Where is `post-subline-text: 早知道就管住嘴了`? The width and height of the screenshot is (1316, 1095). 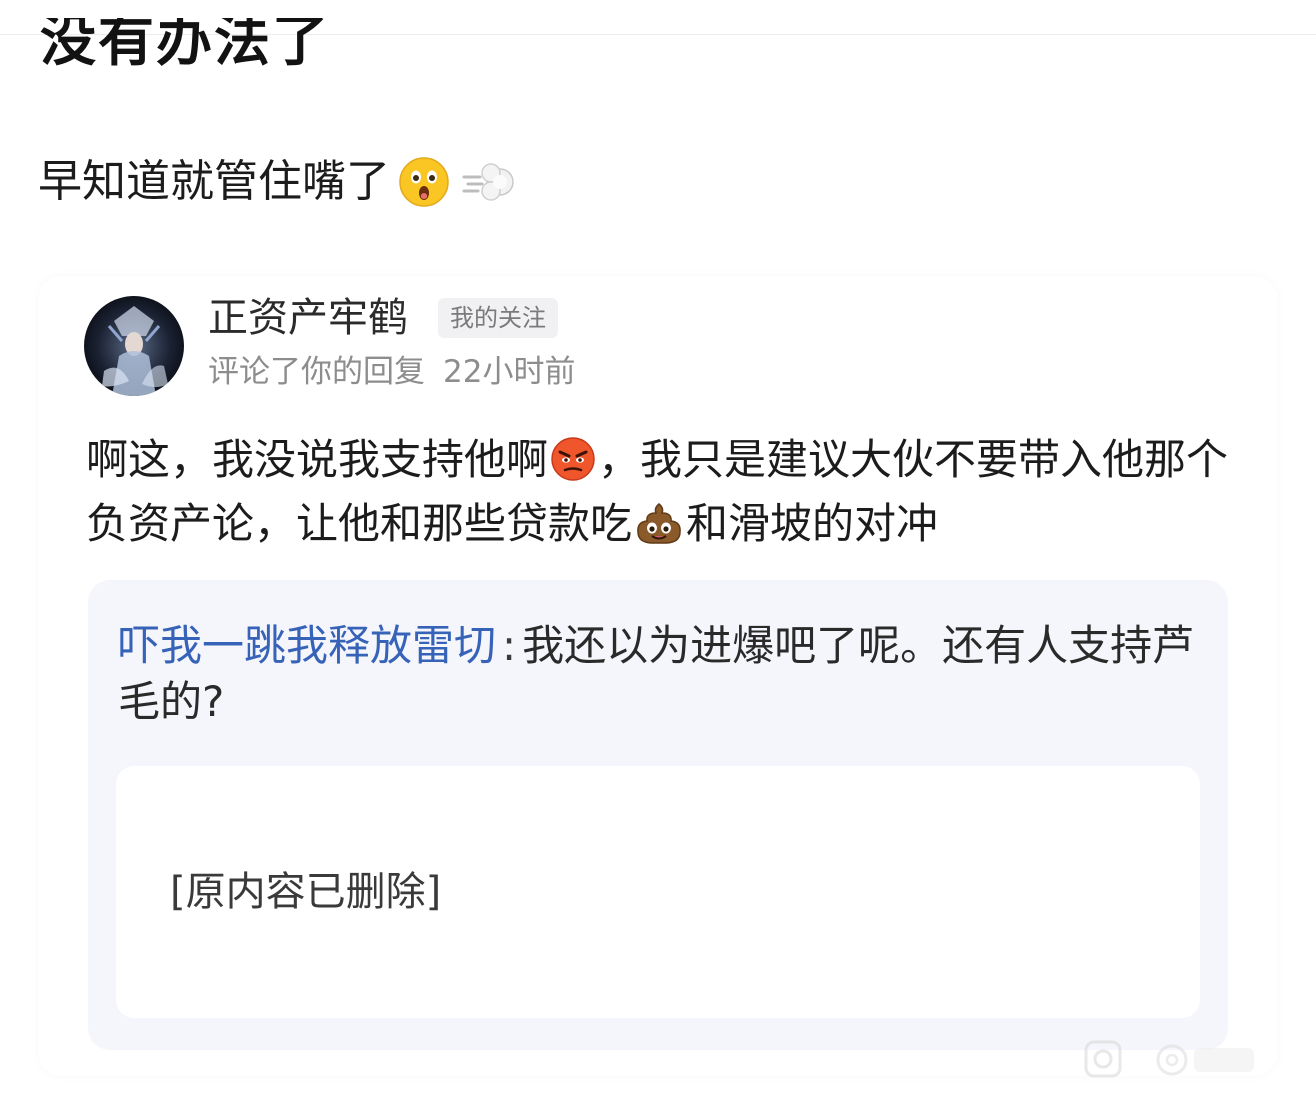 post-subline-text: 早知道就管住嘴了 is located at coordinates (214, 181).